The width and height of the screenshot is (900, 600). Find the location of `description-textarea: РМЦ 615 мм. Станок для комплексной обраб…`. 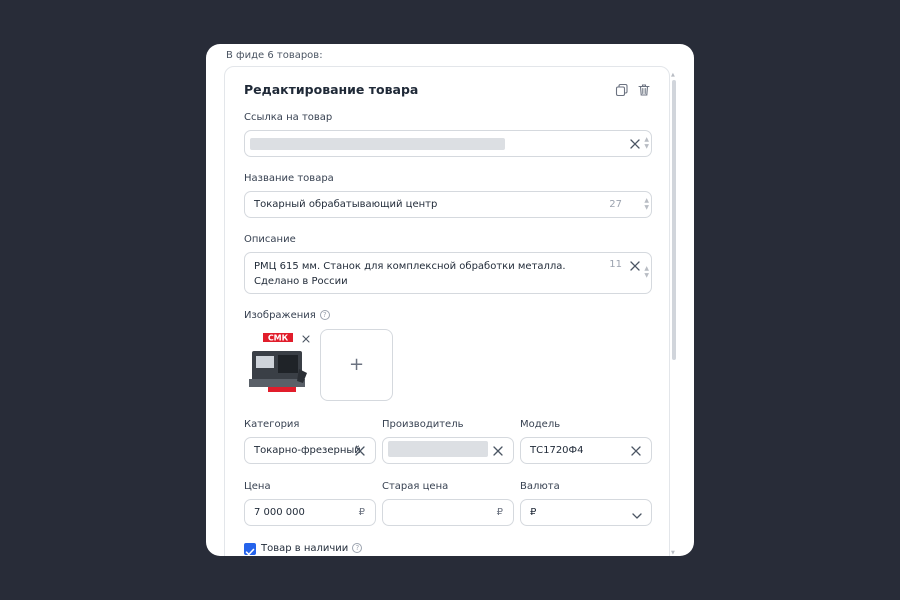

description-textarea: РМЦ 615 мм. Станок для комплексной обраб… is located at coordinates (448, 273).